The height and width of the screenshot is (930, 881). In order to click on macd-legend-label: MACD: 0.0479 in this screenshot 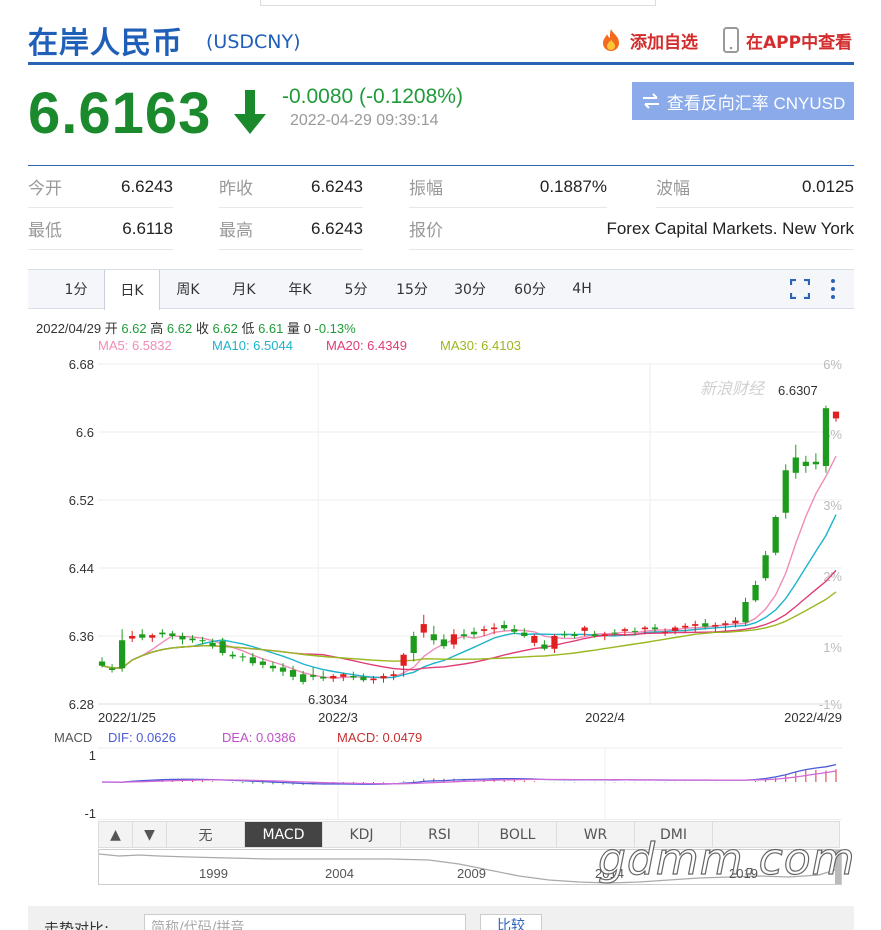, I will do `click(379, 737)`.